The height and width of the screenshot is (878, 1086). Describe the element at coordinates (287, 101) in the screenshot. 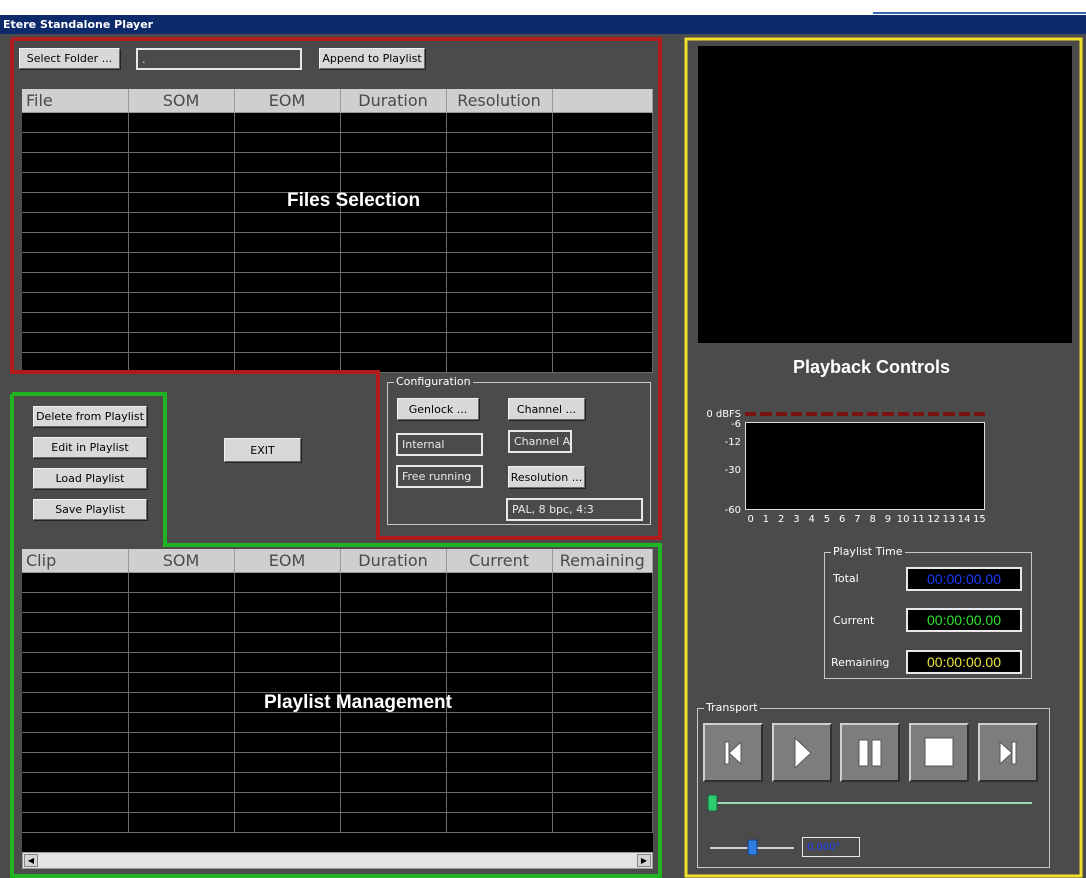

I see `files-column-header: EOM` at that location.